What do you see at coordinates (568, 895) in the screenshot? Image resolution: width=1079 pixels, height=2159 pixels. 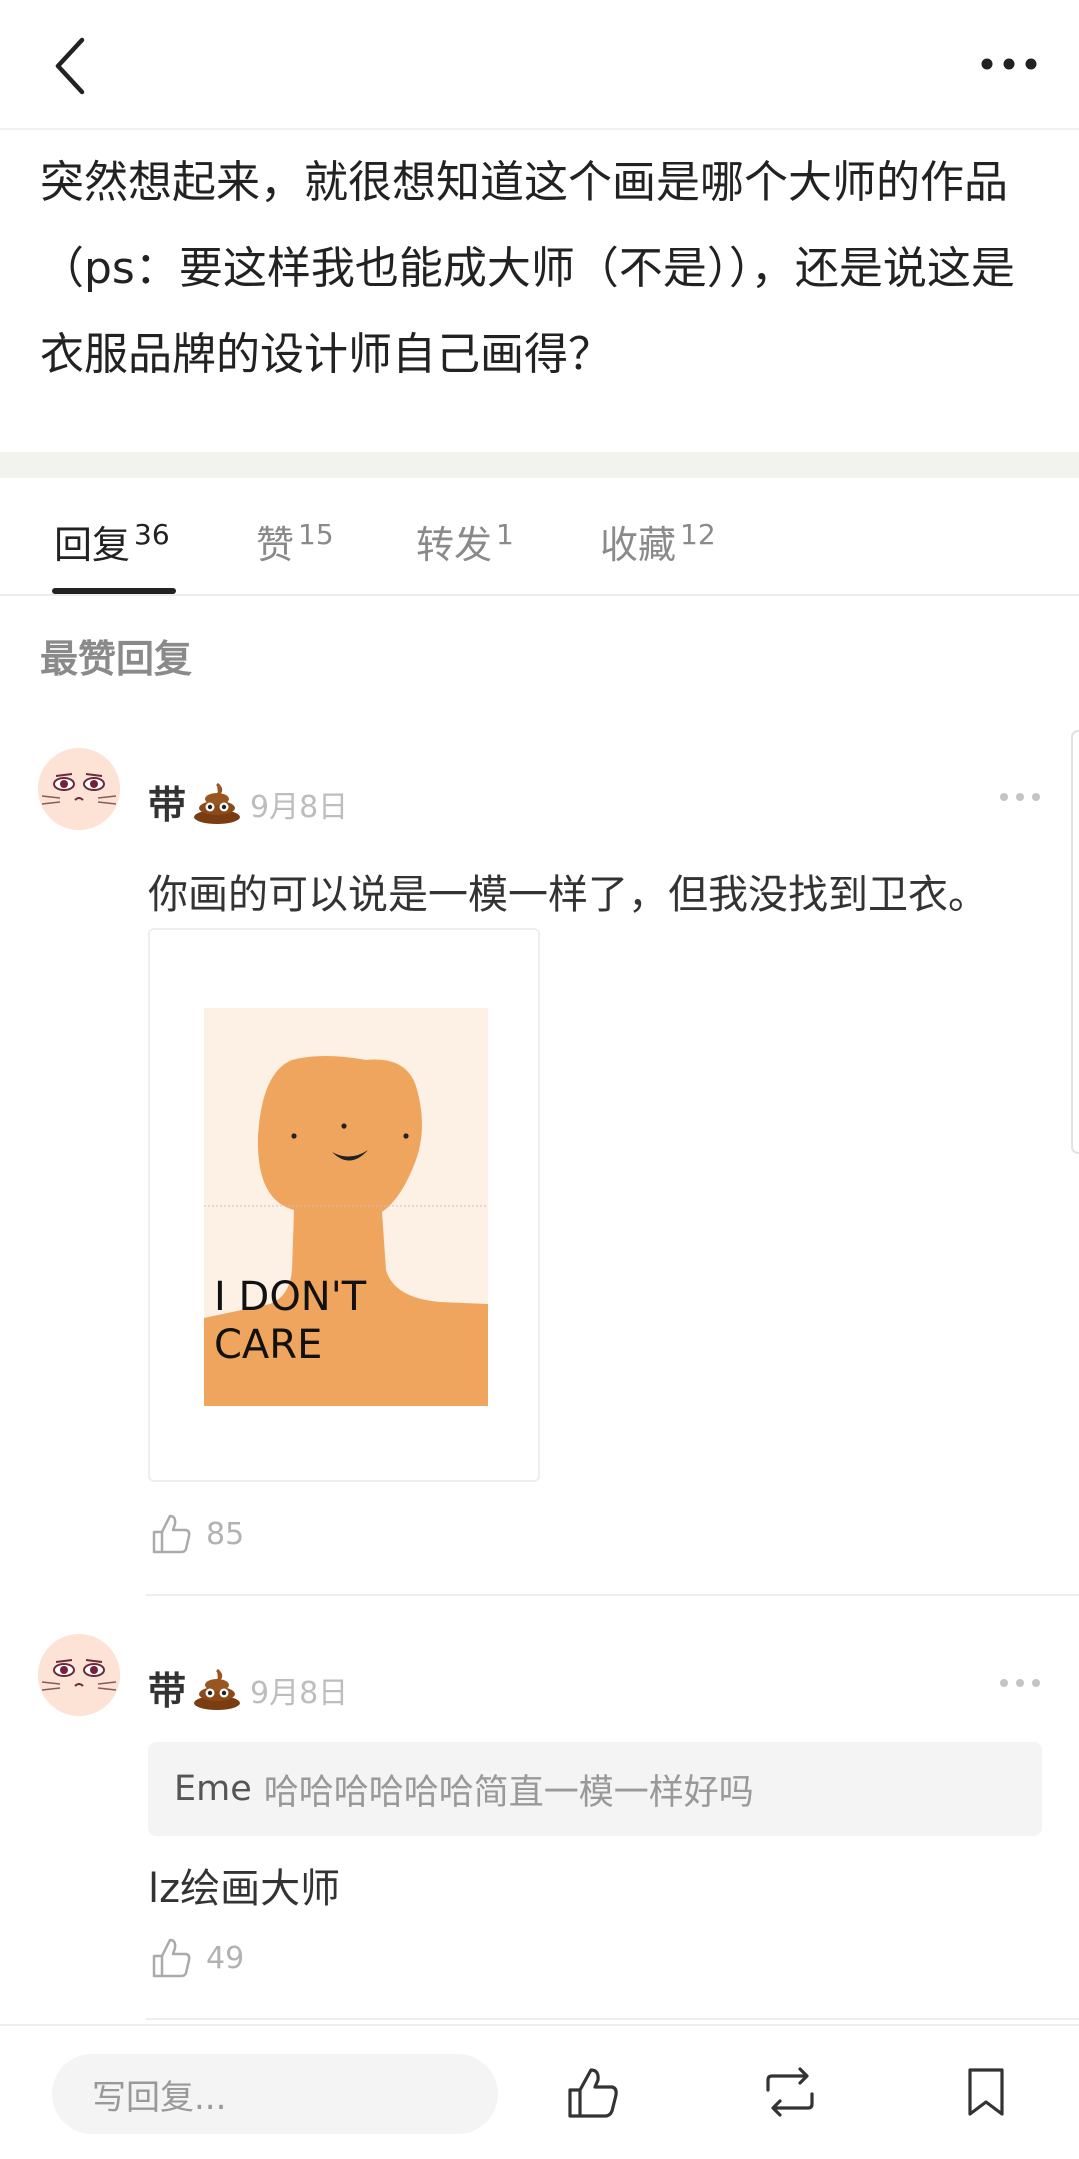 I see `comment-text: 你画的可以说是一模一样了，但我没找到卫衣。` at bounding box center [568, 895].